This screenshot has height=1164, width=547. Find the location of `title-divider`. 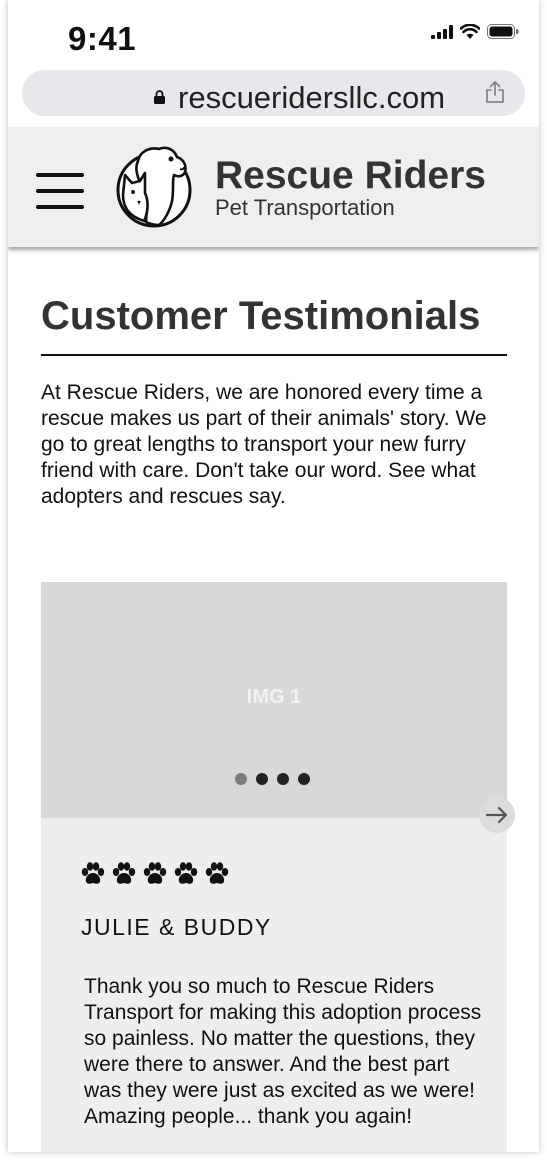

title-divider is located at coordinates (274, 355).